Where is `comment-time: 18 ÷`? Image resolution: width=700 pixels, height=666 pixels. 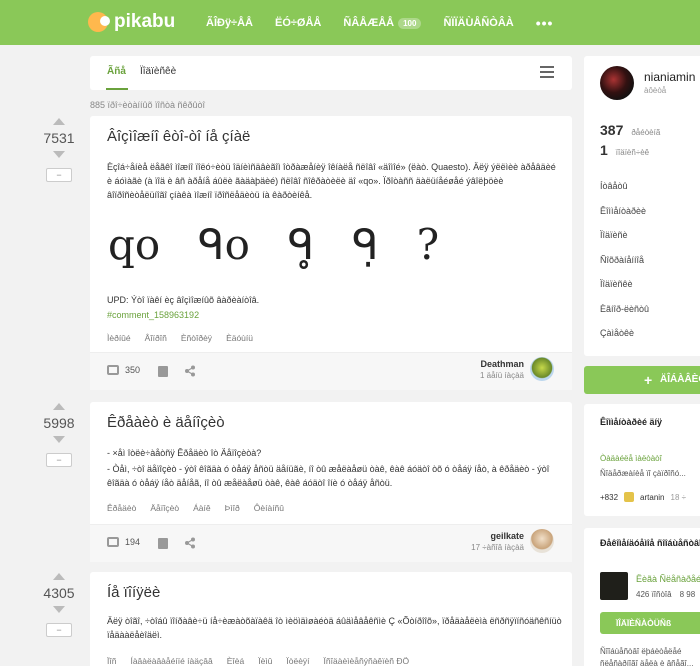
comment-time: 18 ÷ is located at coordinates (678, 497).